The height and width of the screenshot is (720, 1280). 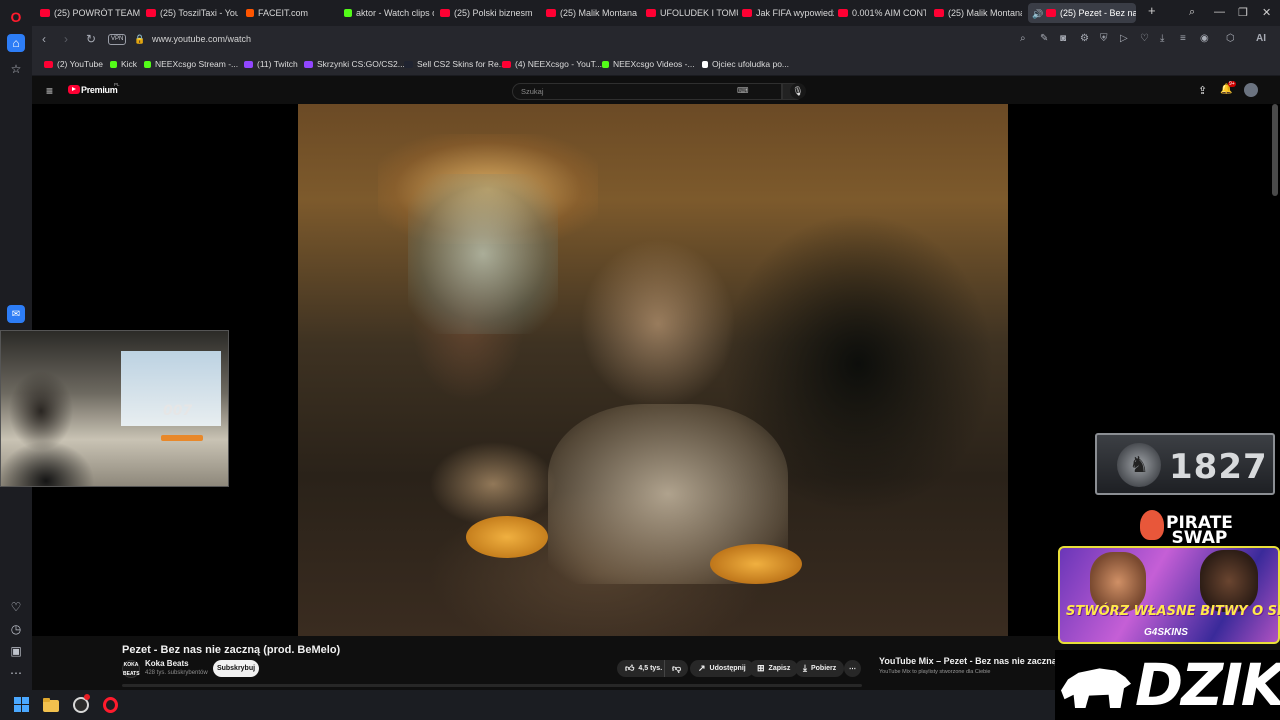 I want to click on tab-label: (25) Polski biznesman, so click(x=493, y=13).